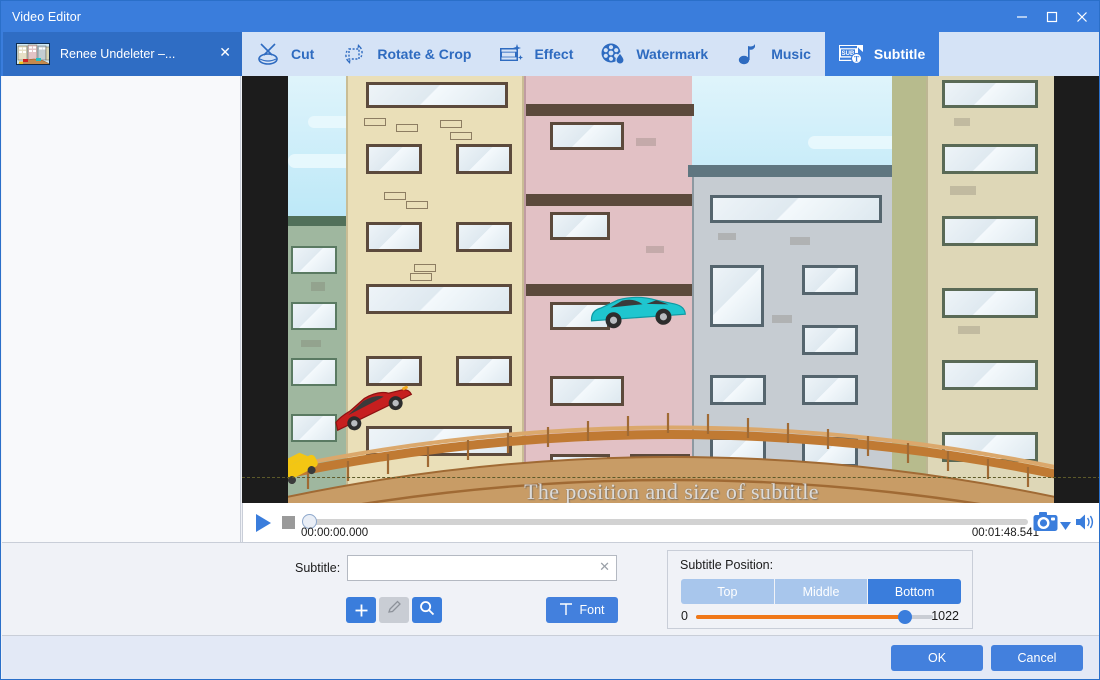  I want to click on tab-watermark-label: Watermark, so click(672, 54).